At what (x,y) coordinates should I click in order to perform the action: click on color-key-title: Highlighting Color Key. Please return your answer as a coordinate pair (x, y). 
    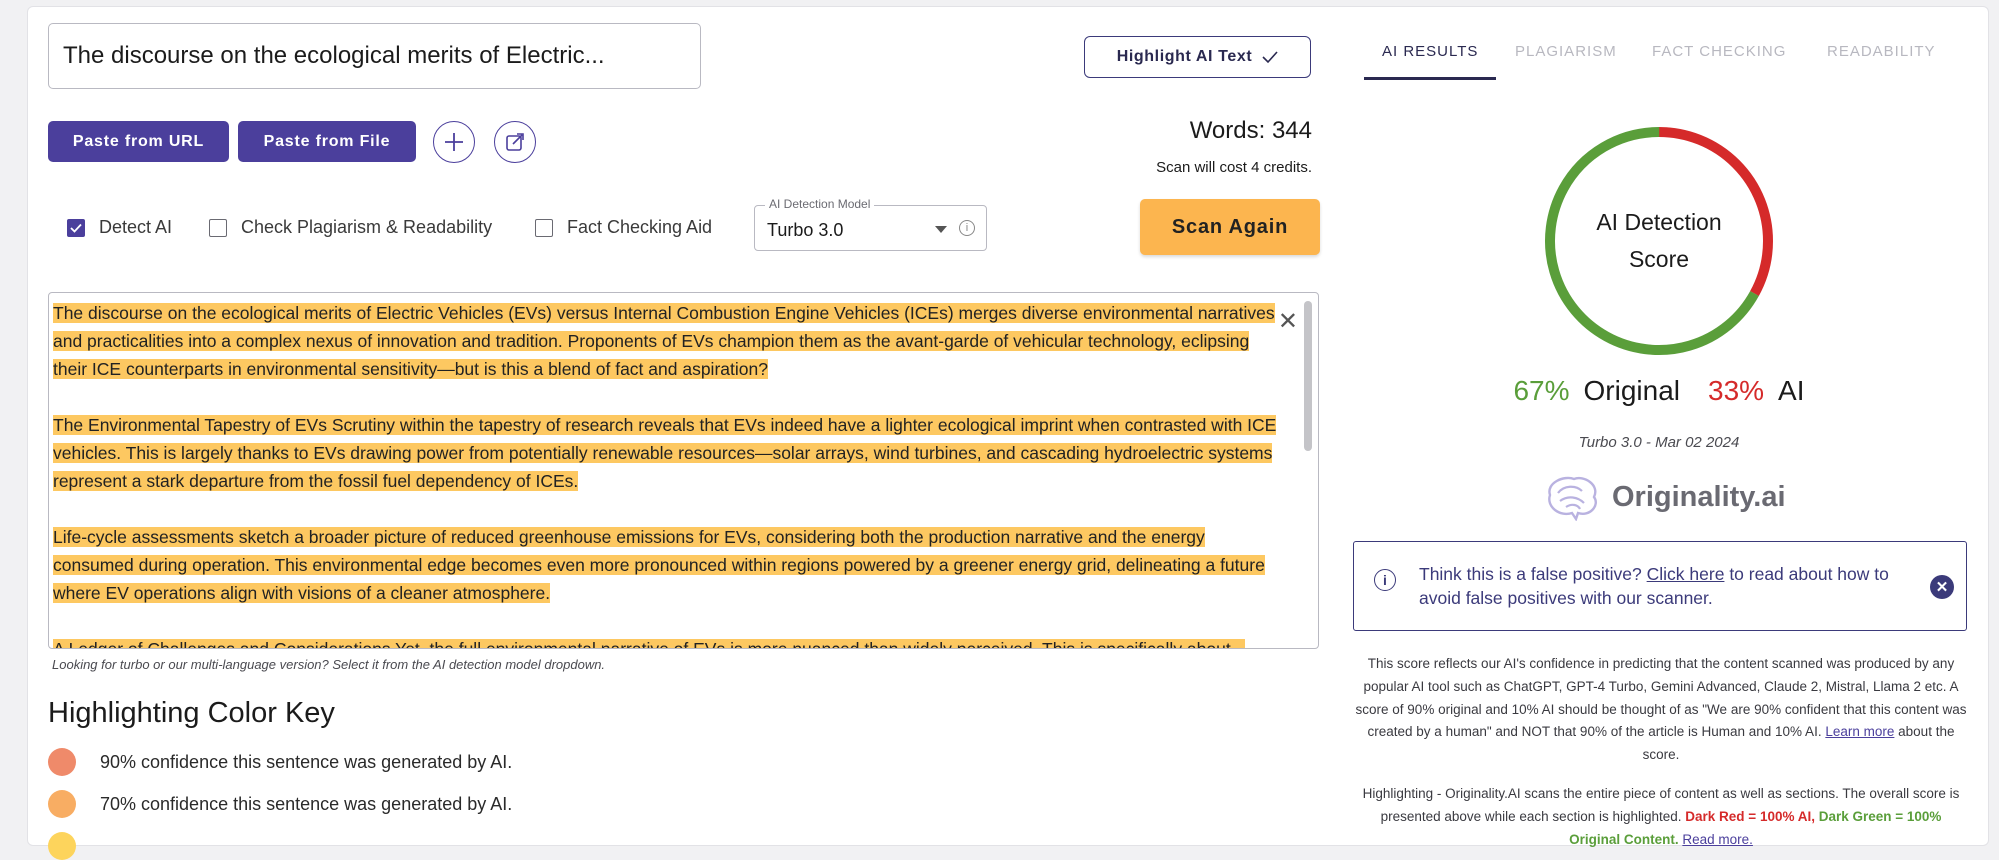
    Looking at the image, I should click on (191, 713).